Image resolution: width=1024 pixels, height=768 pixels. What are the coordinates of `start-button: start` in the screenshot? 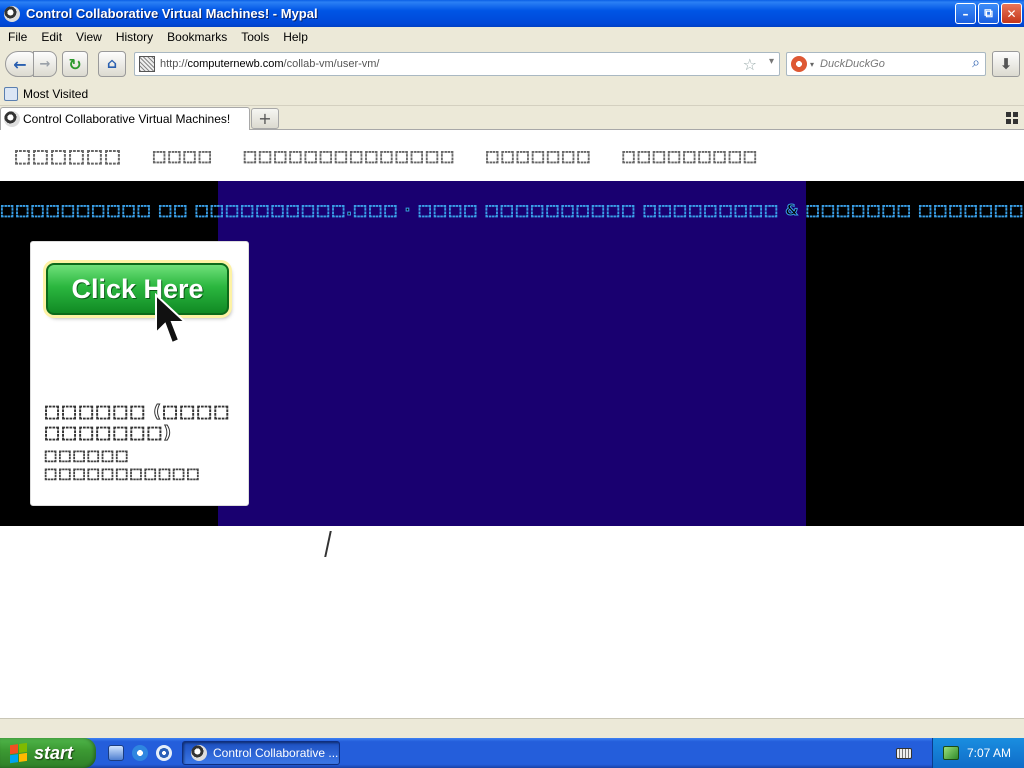 It's located at (48, 753).